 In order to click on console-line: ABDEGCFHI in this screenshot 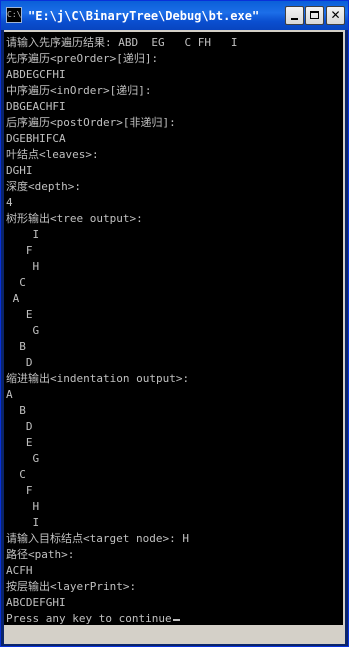, I will do `click(121, 75)`.